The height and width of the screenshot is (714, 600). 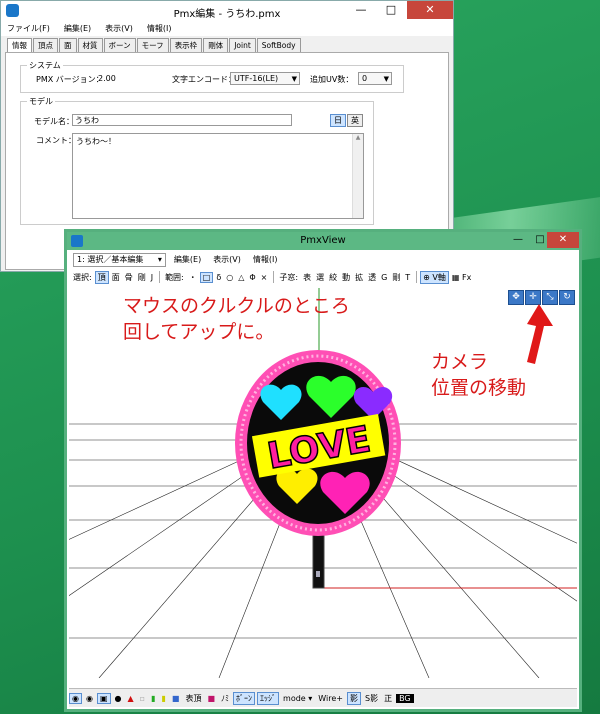 What do you see at coordinates (357, 176) in the screenshot?
I see `comment-scrollbar: ▲` at bounding box center [357, 176].